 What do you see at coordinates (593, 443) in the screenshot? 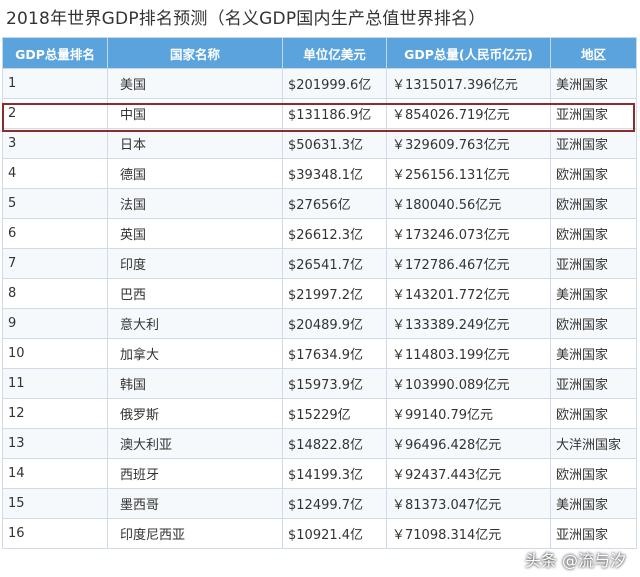
I see `region-cell: 大洋洲国家` at bounding box center [593, 443].